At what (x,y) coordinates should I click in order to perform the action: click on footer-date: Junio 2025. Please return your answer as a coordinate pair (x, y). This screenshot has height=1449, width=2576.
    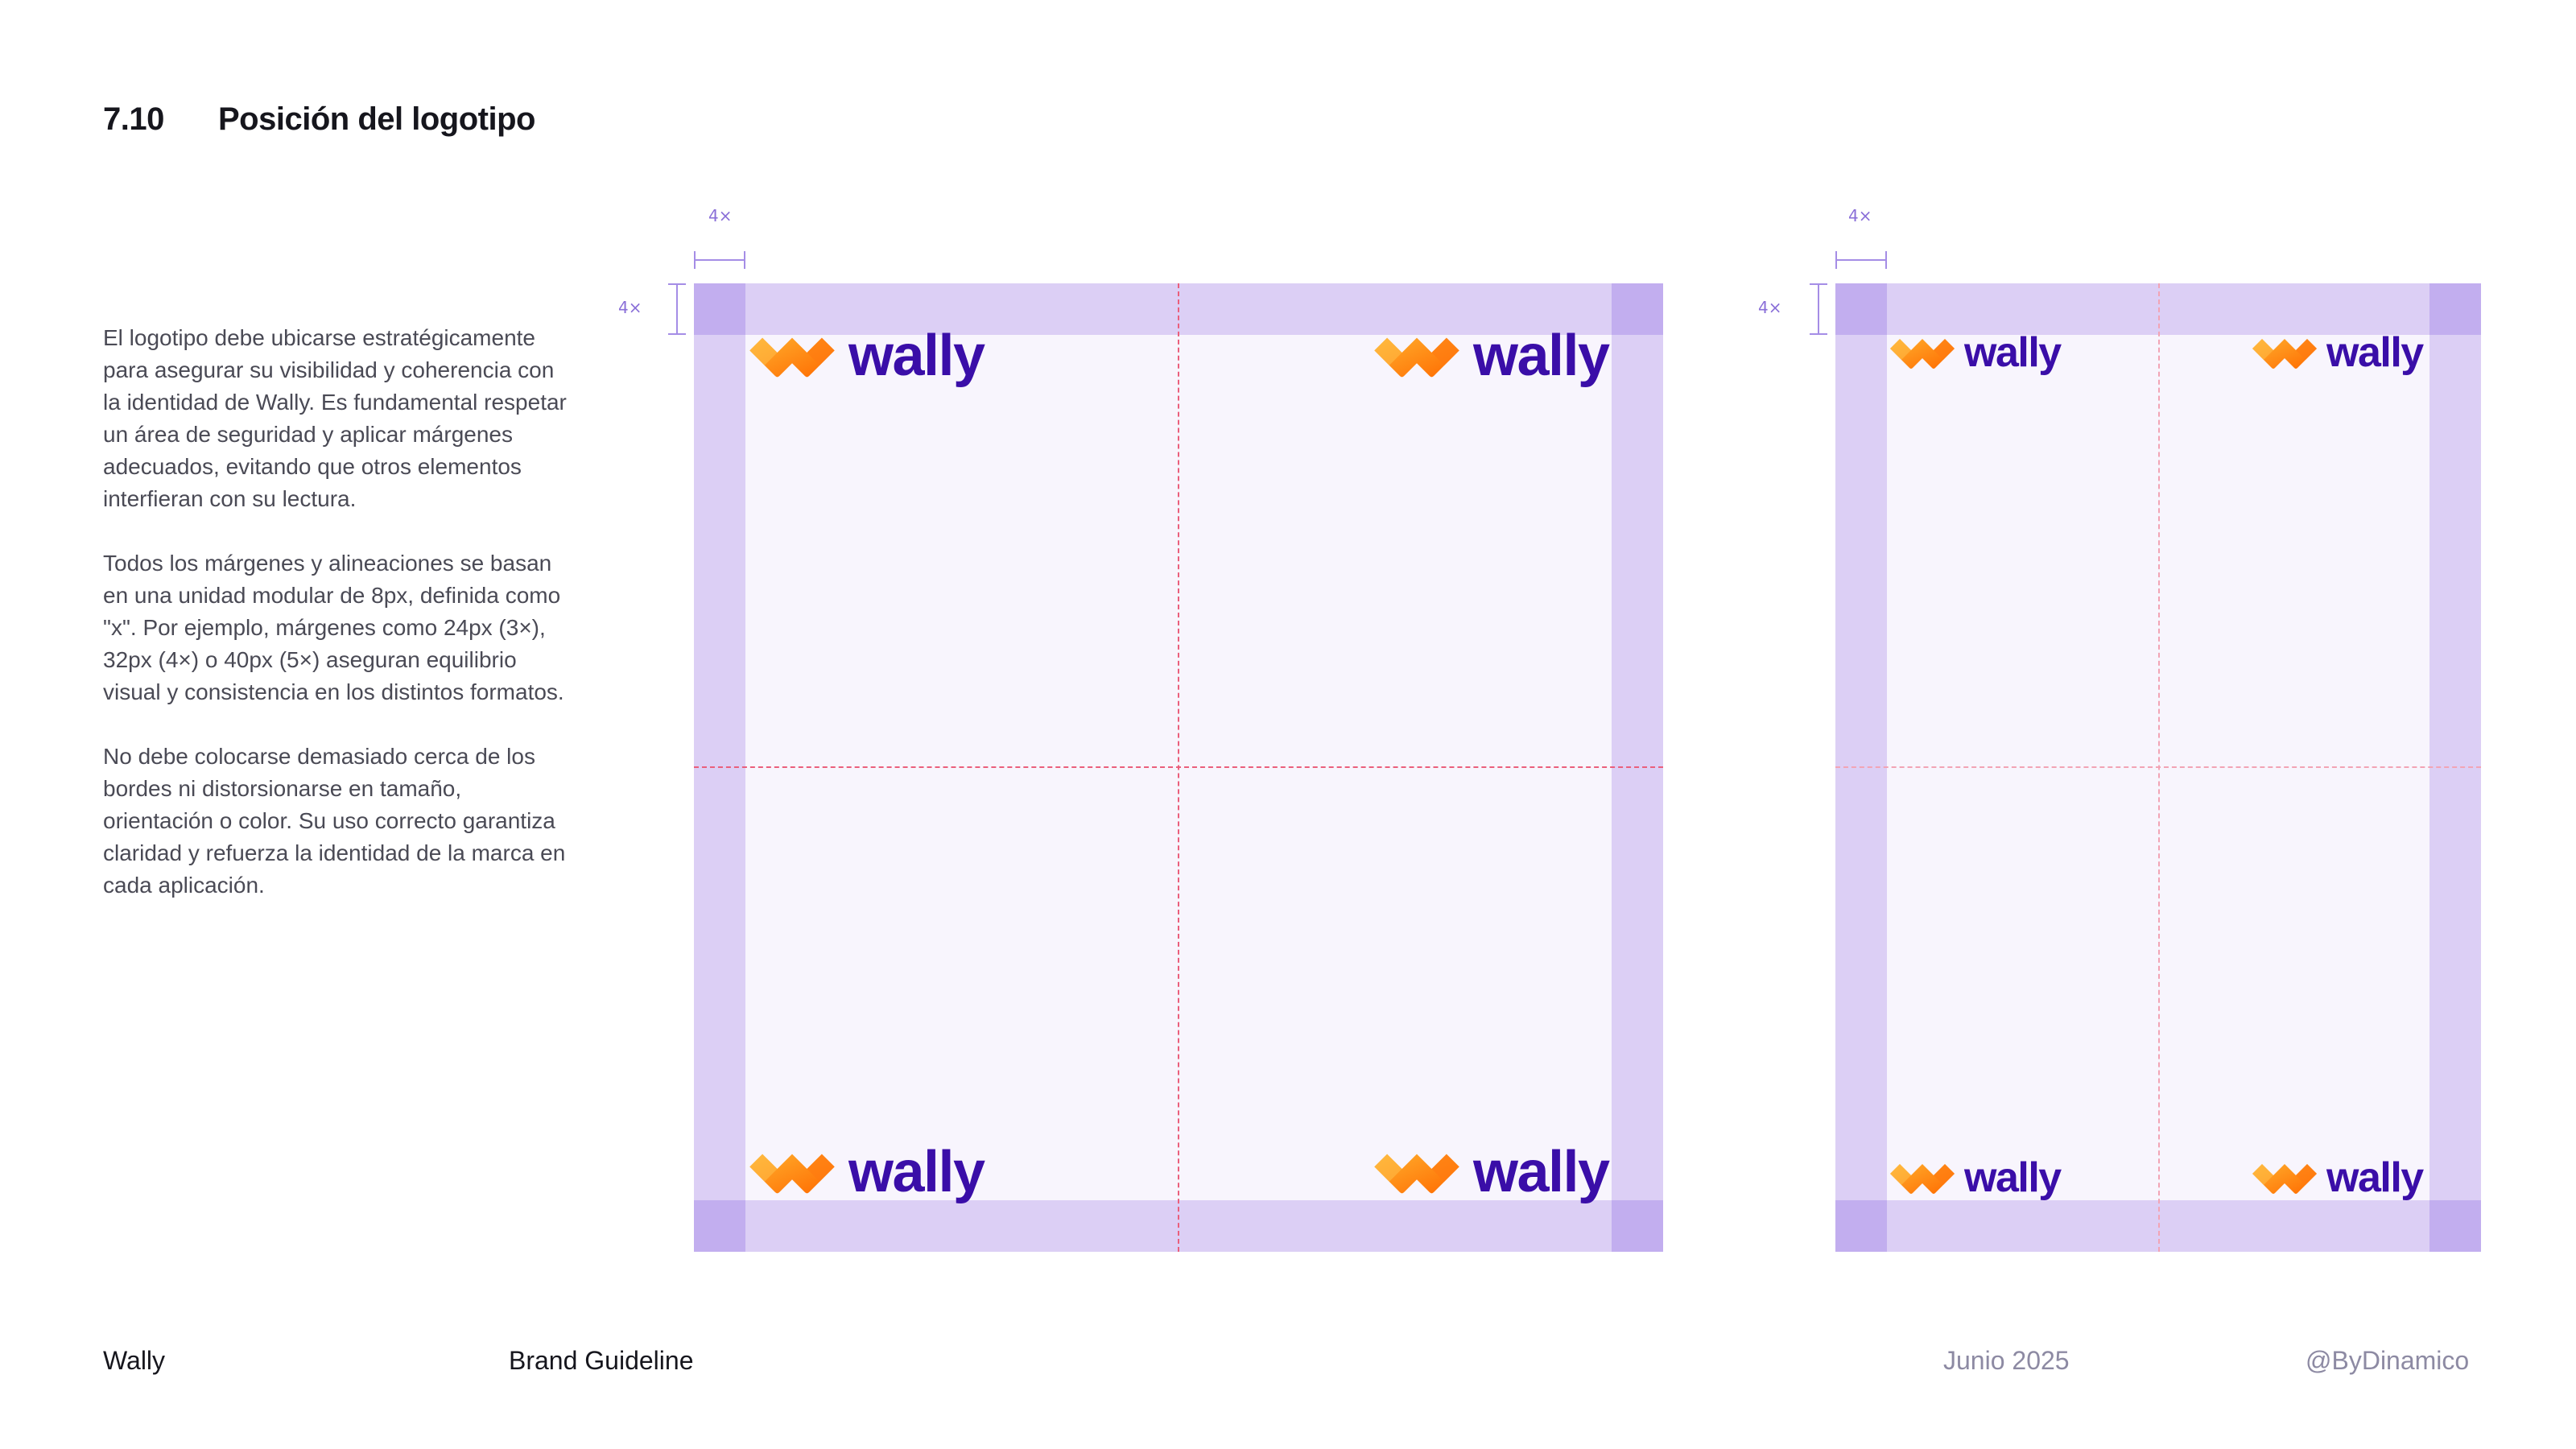
    Looking at the image, I should click on (2006, 1360).